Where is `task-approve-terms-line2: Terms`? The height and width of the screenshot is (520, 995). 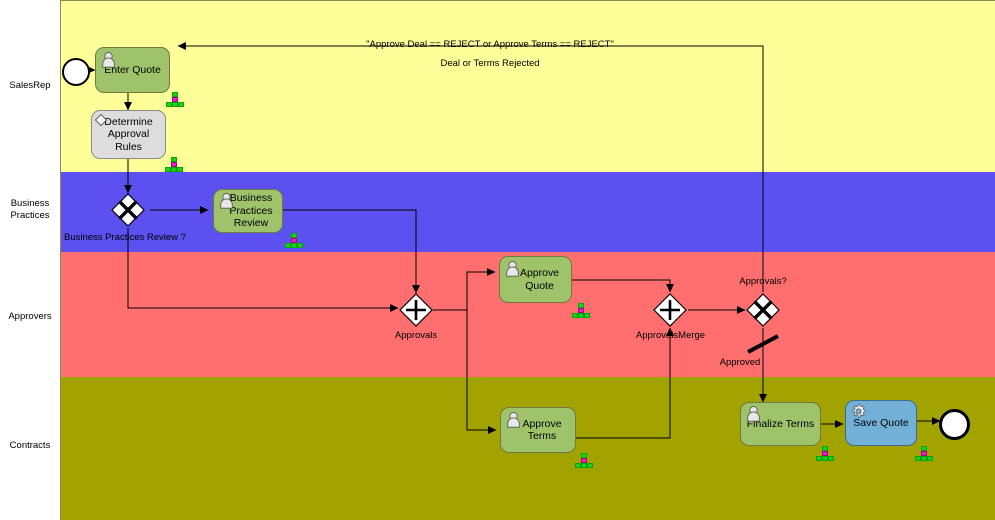
task-approve-terms-line2: Terms is located at coordinates (542, 436).